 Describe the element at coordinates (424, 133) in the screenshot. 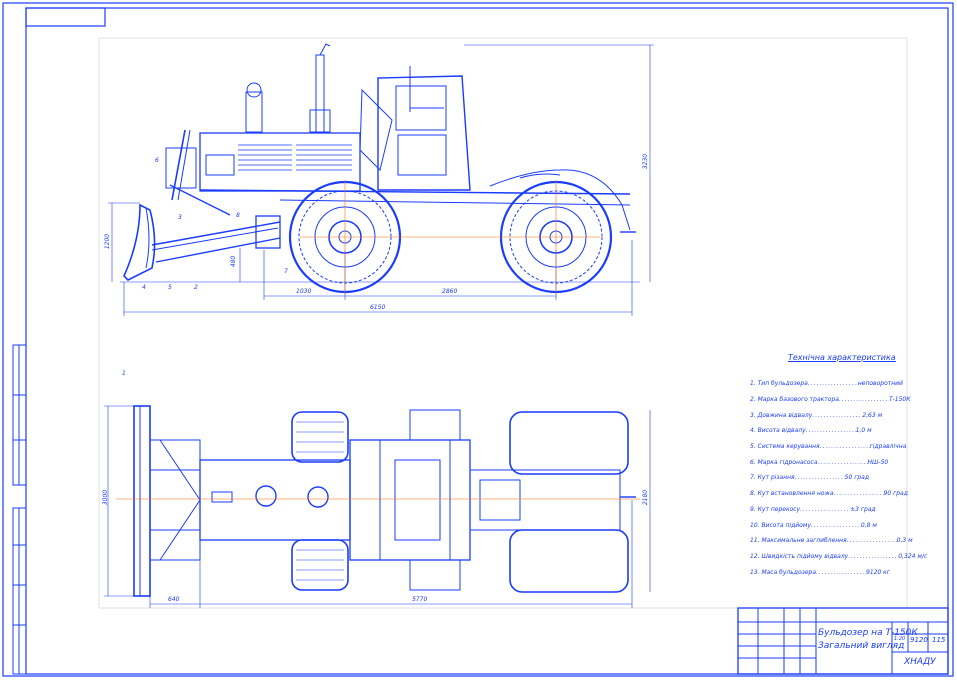

I see `cab` at that location.